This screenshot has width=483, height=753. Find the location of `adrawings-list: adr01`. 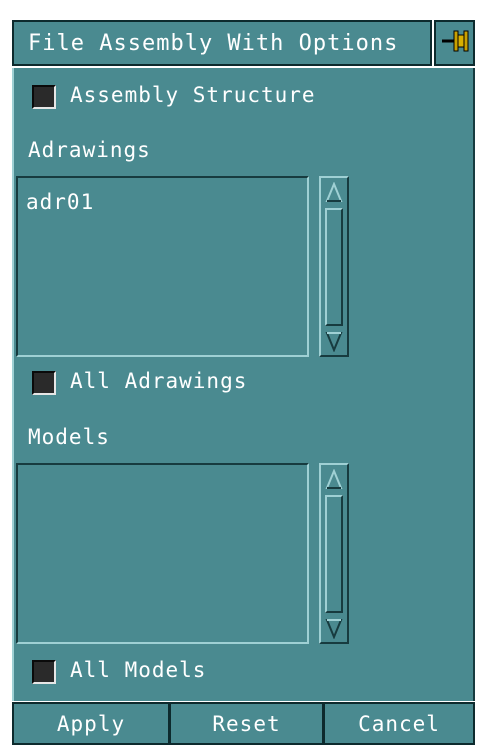

adrawings-list: adr01 is located at coordinates (162, 266).